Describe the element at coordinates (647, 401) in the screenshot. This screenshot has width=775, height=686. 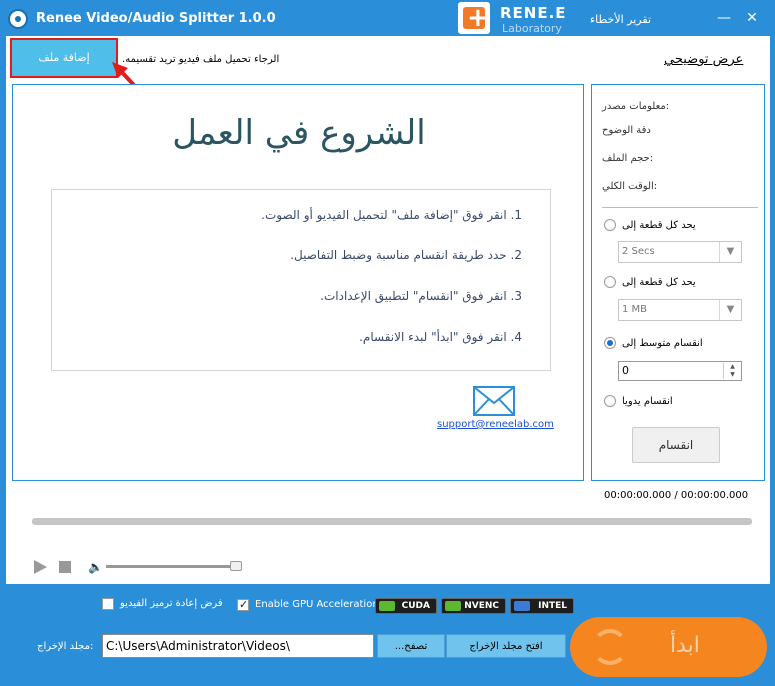
I see `split-manual-label: انقسام يدويا` at that location.